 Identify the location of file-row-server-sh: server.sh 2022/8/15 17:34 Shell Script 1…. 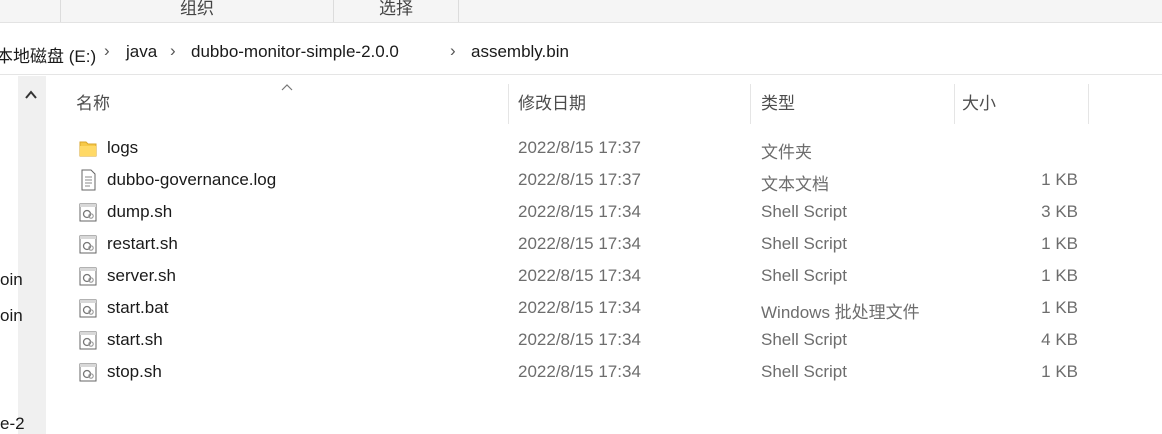
(587, 276).